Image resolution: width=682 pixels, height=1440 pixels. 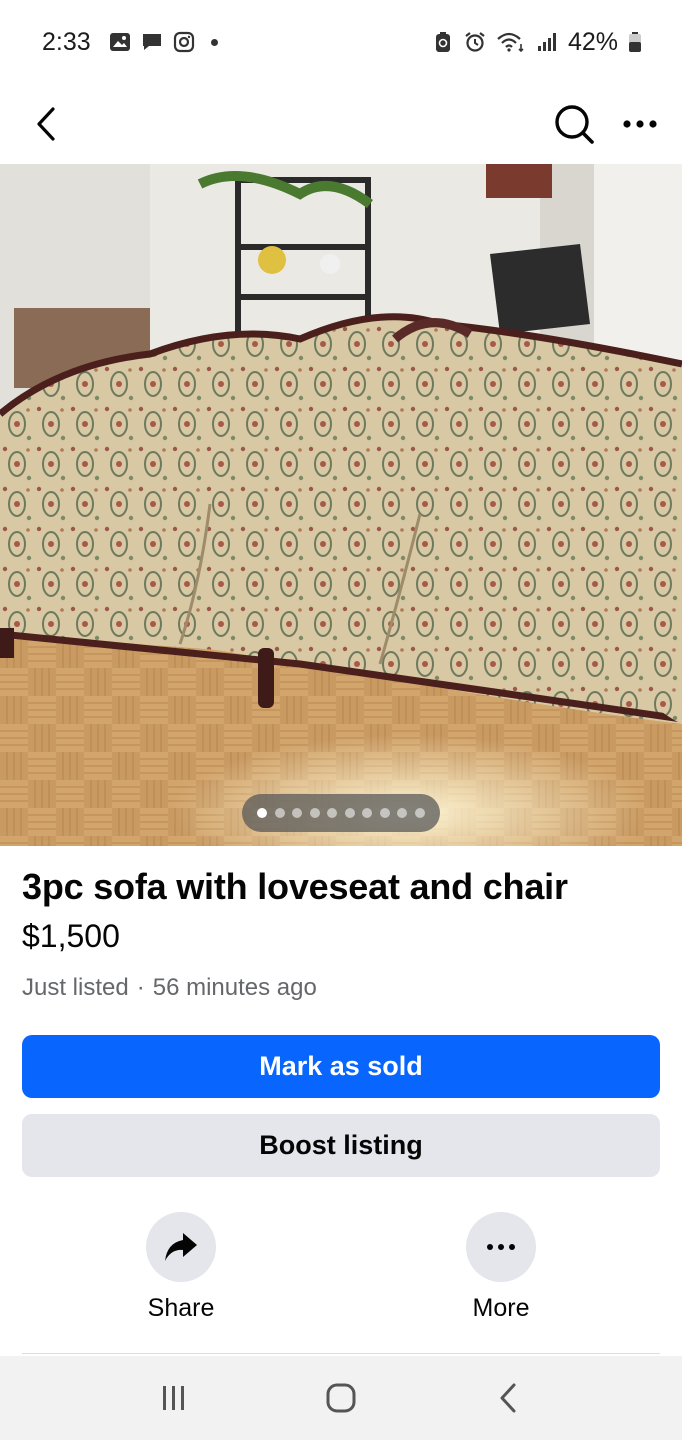 I want to click on listing-meta: Just listed · 56 minutes ago, so click(x=169, y=988).